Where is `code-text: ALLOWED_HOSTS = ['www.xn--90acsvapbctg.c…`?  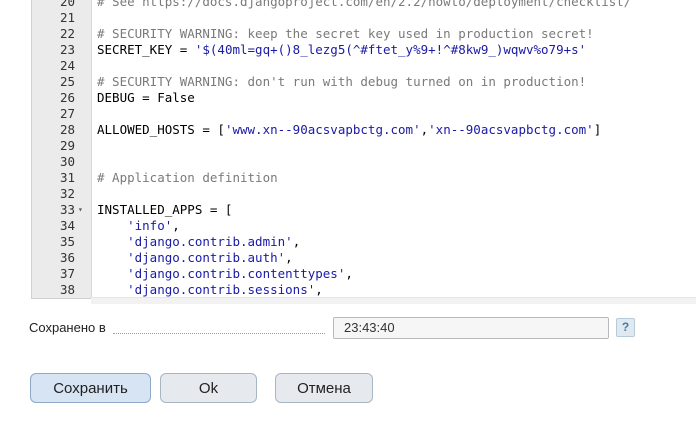 code-text: ALLOWED_HOSTS = ['www.xn--90acsvapbctg.c… is located at coordinates (349, 130).